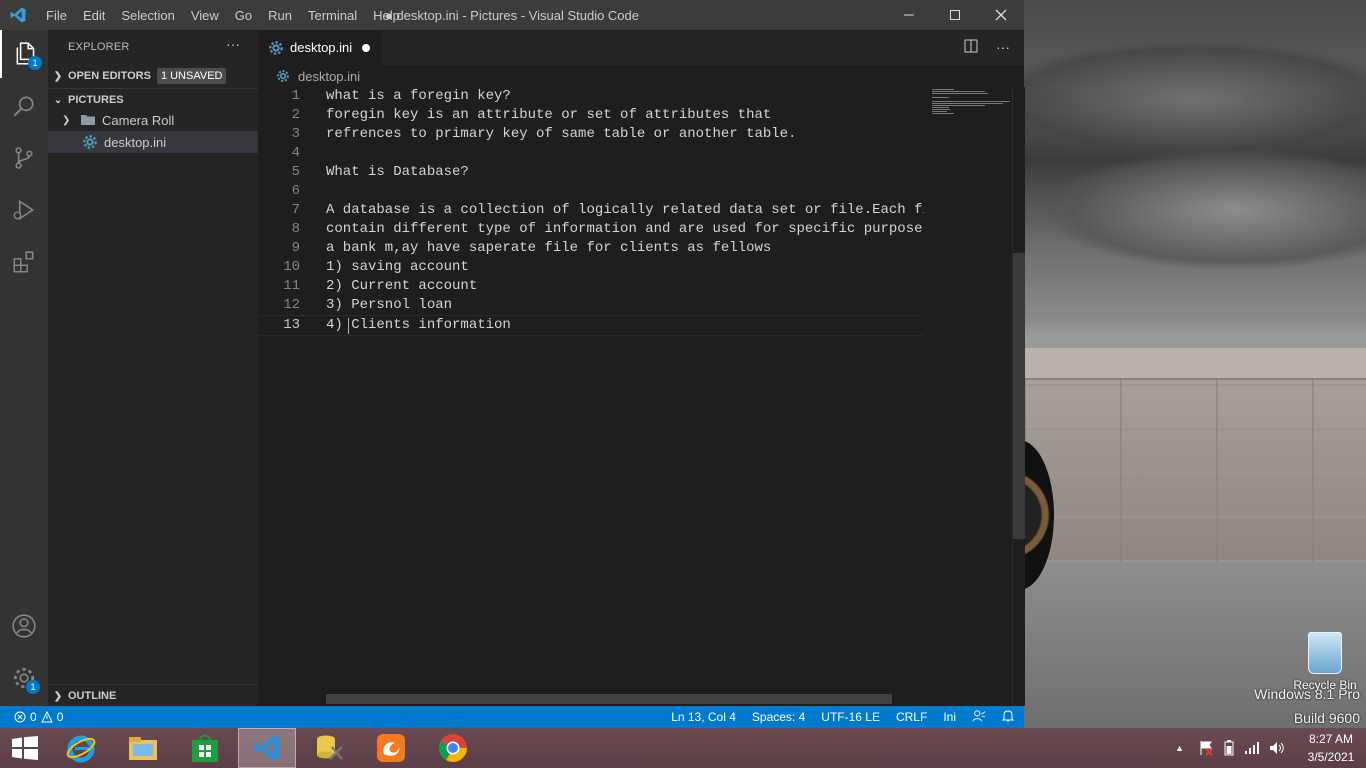 The height and width of the screenshot is (768, 1366). What do you see at coordinates (1277, 748) in the screenshot?
I see `volume-icon` at bounding box center [1277, 748].